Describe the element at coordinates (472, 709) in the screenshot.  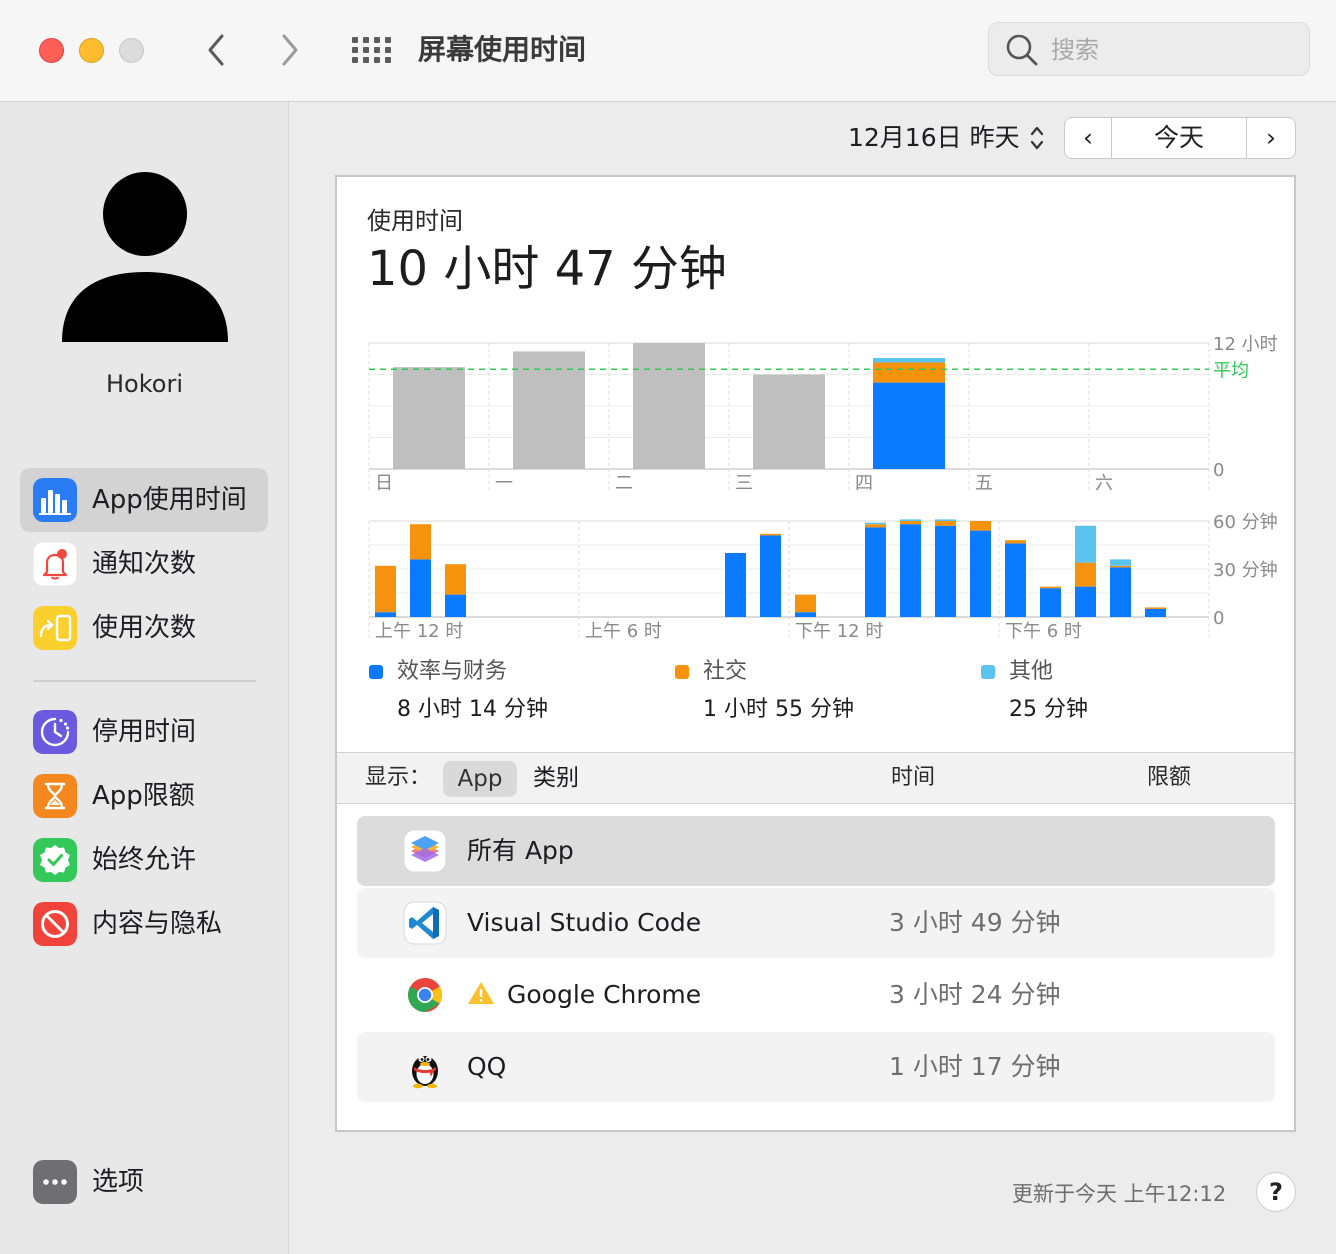
I see `legend-value: 8 小时 14 分钟` at that location.